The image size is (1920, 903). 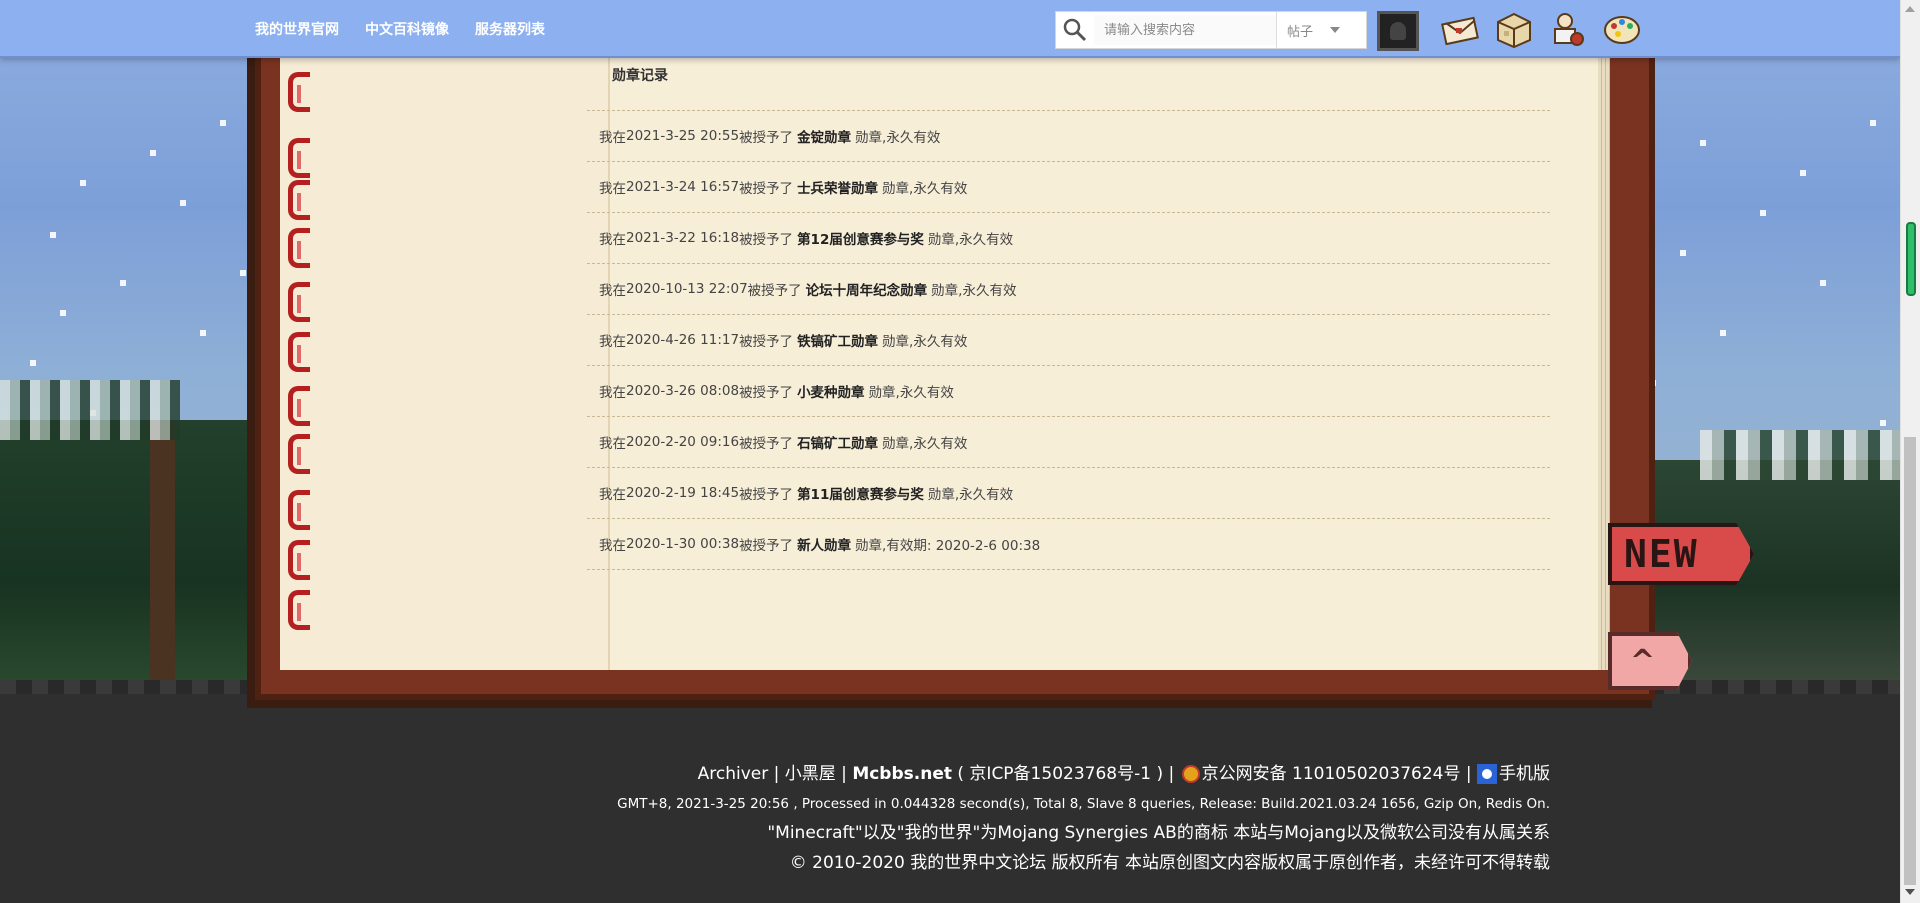 I want to click on police-badge-icon, so click(x=1190, y=774).